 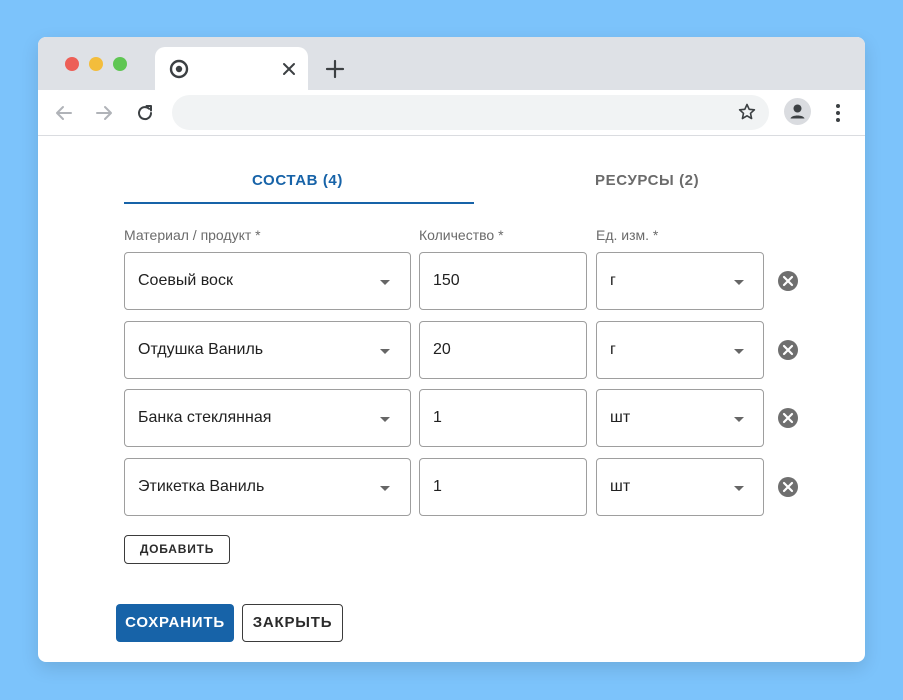 I want to click on title-bar, so click(x=451, y=63).